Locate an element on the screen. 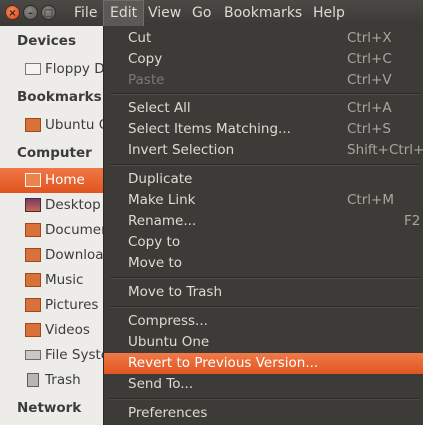 The image size is (423, 425). documents-folder-icon is located at coordinates (33, 230).